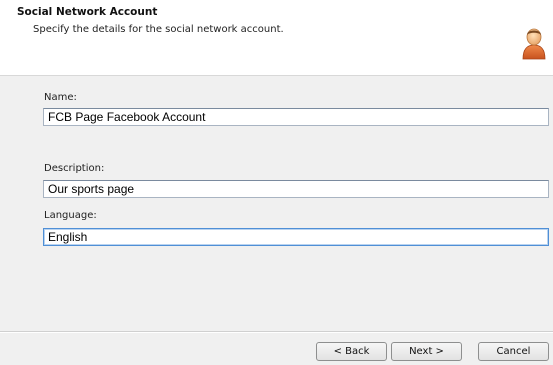  What do you see at coordinates (74, 168) in the screenshot?
I see `description-label: Description:` at bounding box center [74, 168].